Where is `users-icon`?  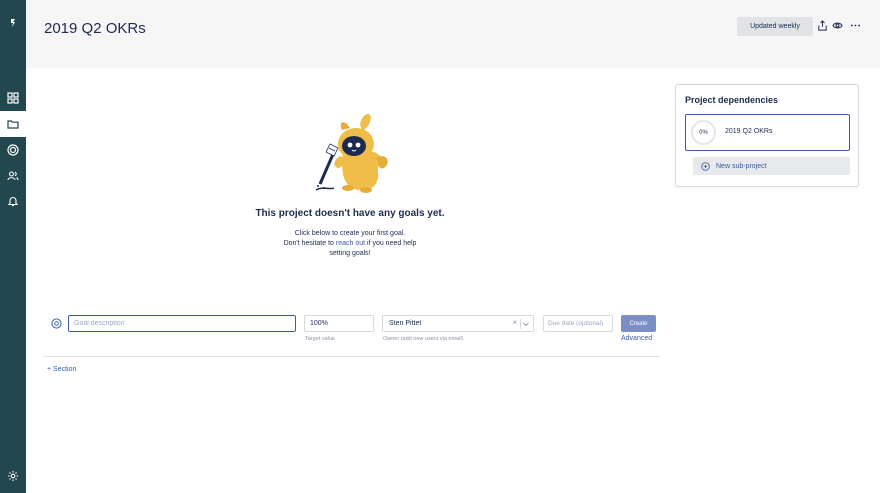 users-icon is located at coordinates (13, 176).